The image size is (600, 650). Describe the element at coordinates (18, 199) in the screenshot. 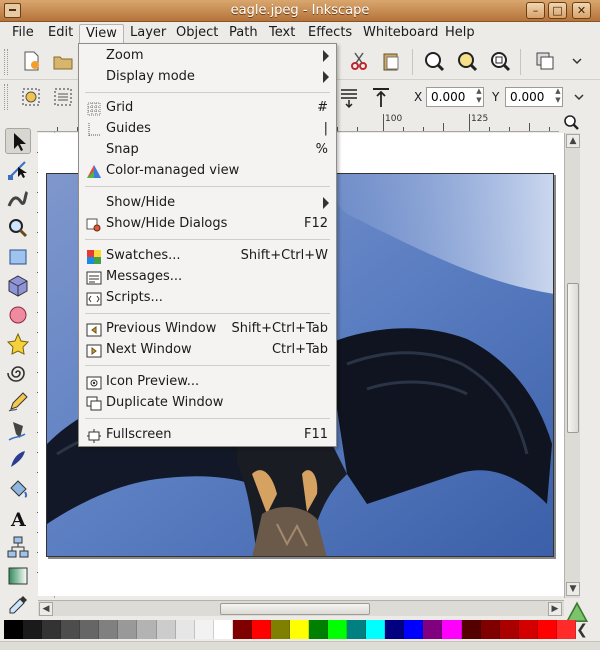

I see `tweak-tool-icon` at that location.